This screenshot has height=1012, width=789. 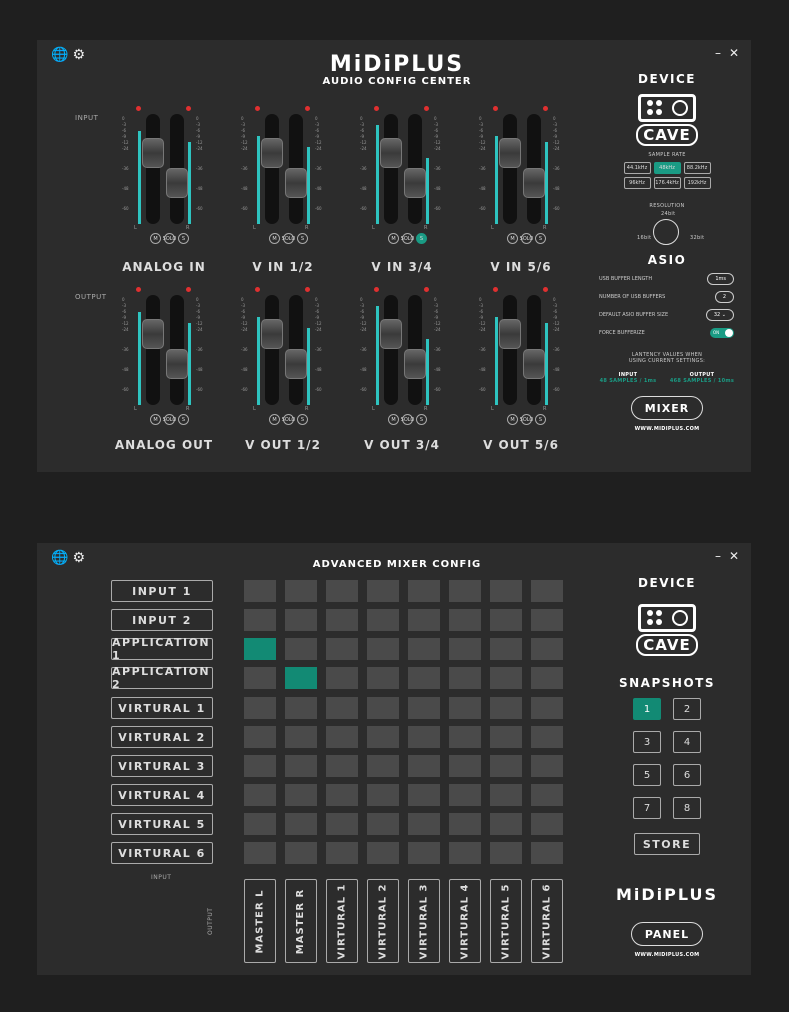 What do you see at coordinates (637, 183) in the screenshot?
I see `sample-rate-option: 96kHz` at bounding box center [637, 183].